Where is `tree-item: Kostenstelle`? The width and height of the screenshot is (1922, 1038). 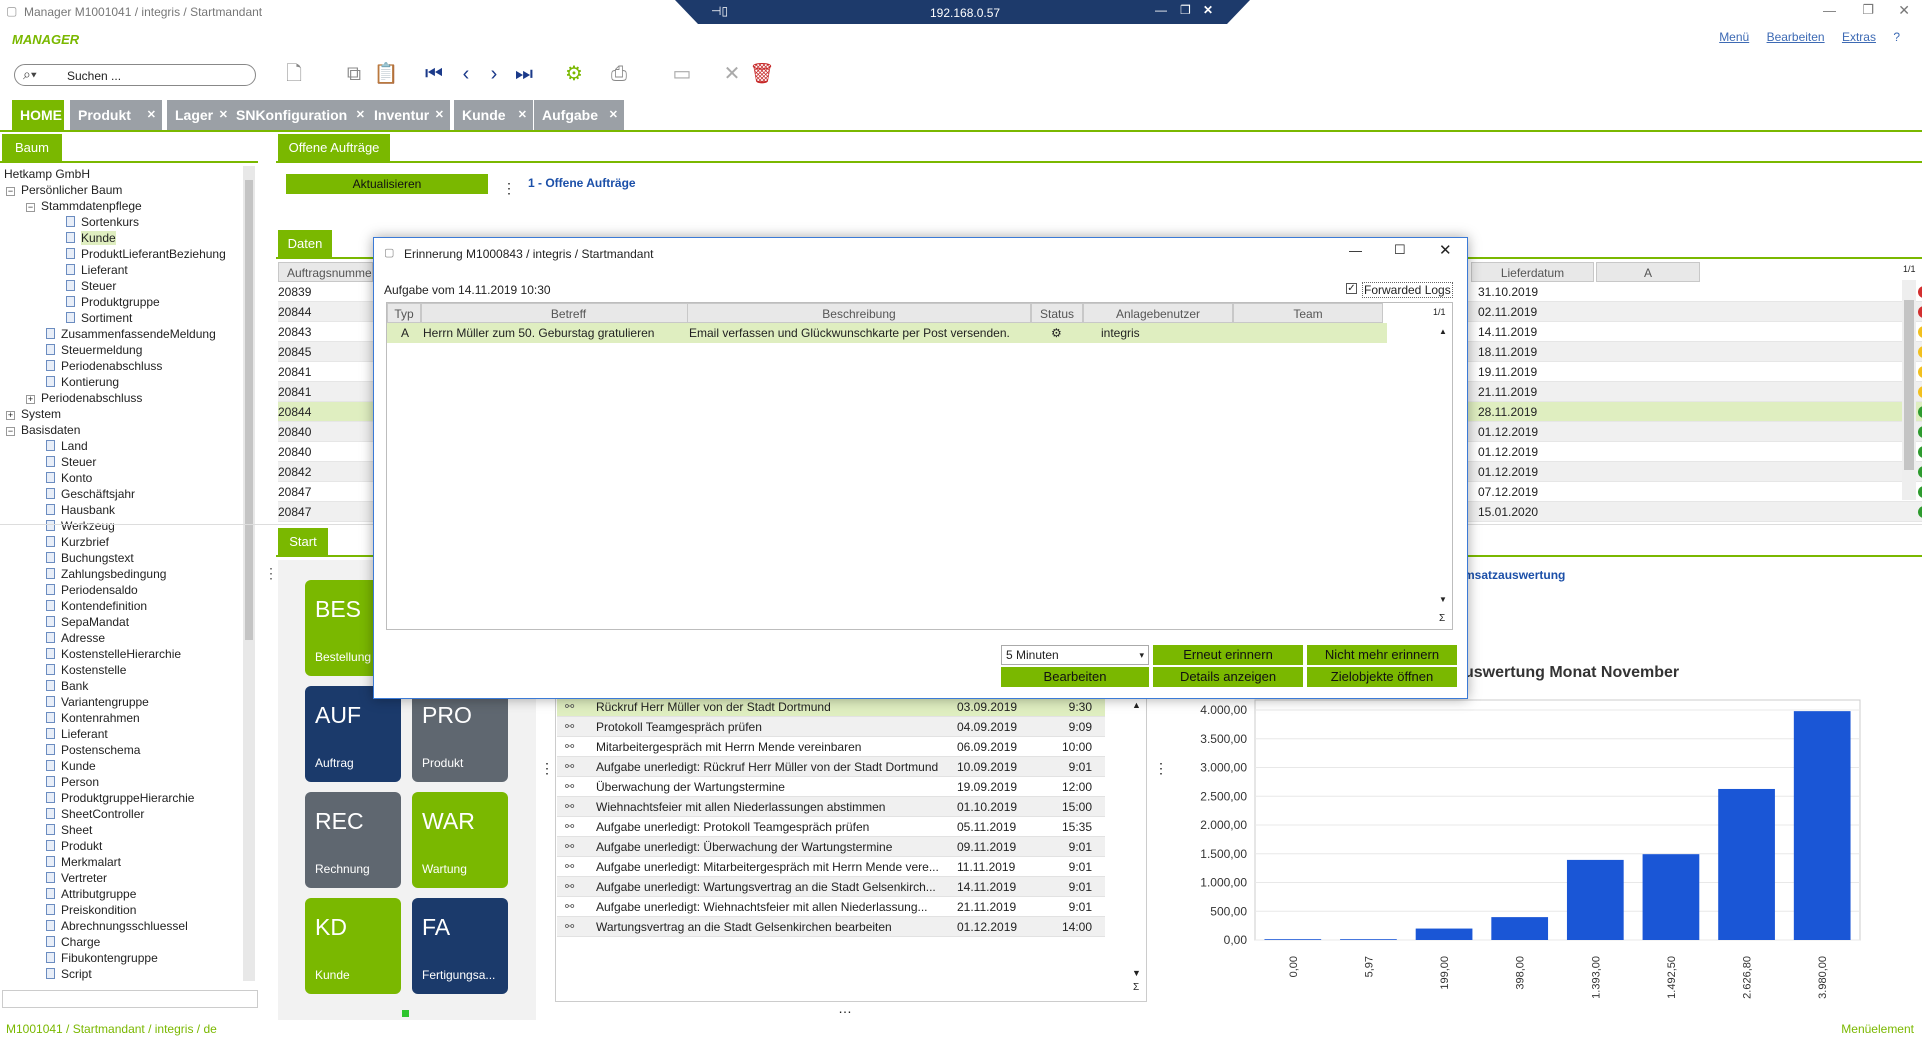 tree-item: Kostenstelle is located at coordinates (86, 670).